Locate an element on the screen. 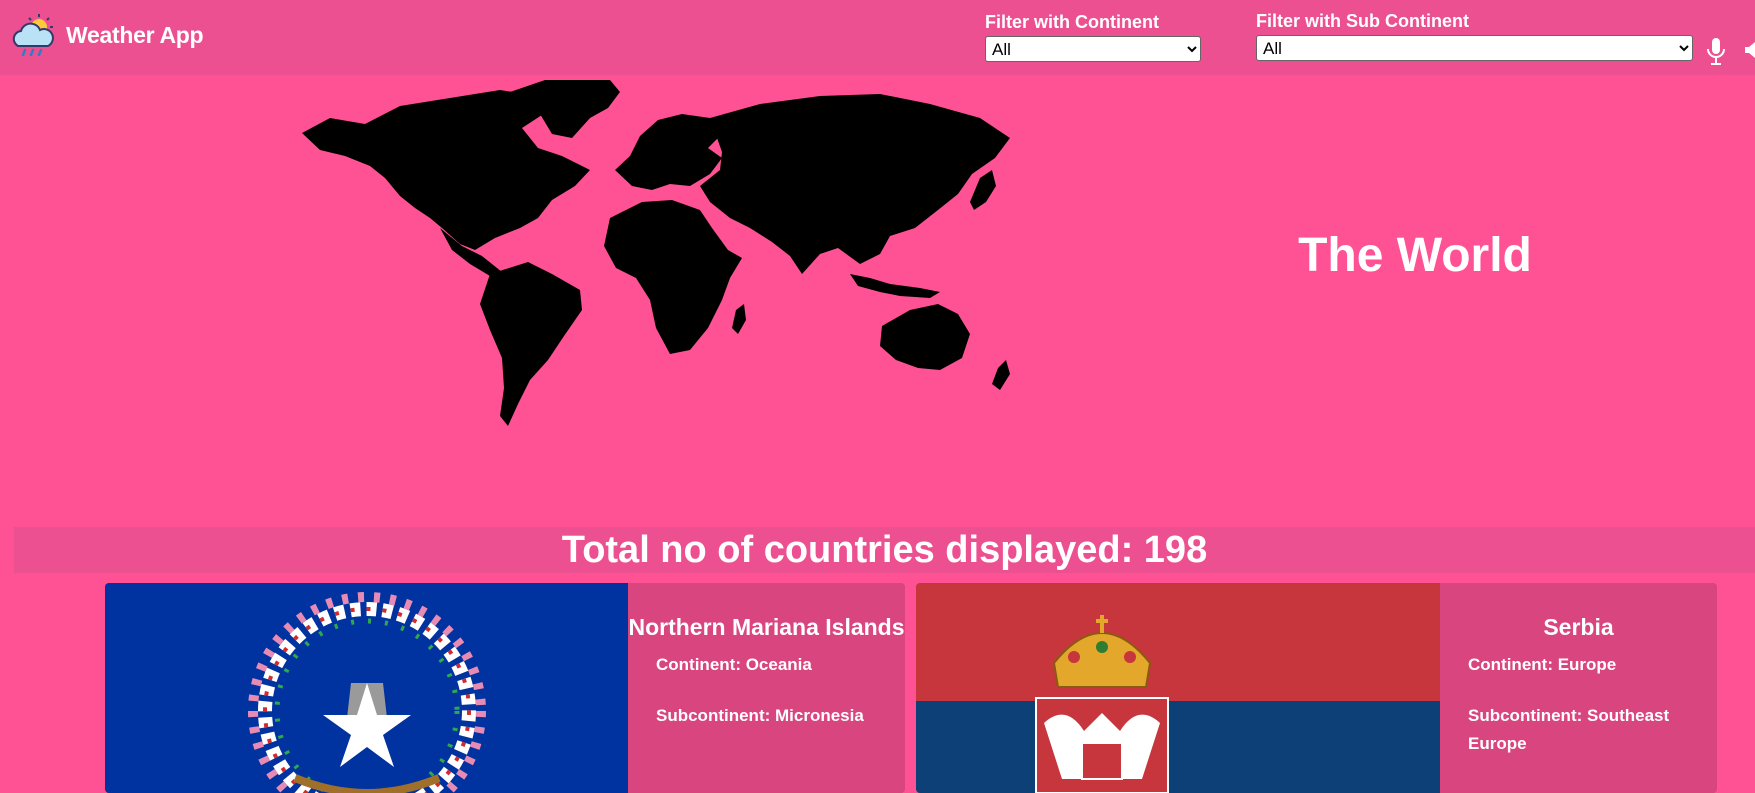 The width and height of the screenshot is (1755, 793). japan-shape is located at coordinates (983, 190).